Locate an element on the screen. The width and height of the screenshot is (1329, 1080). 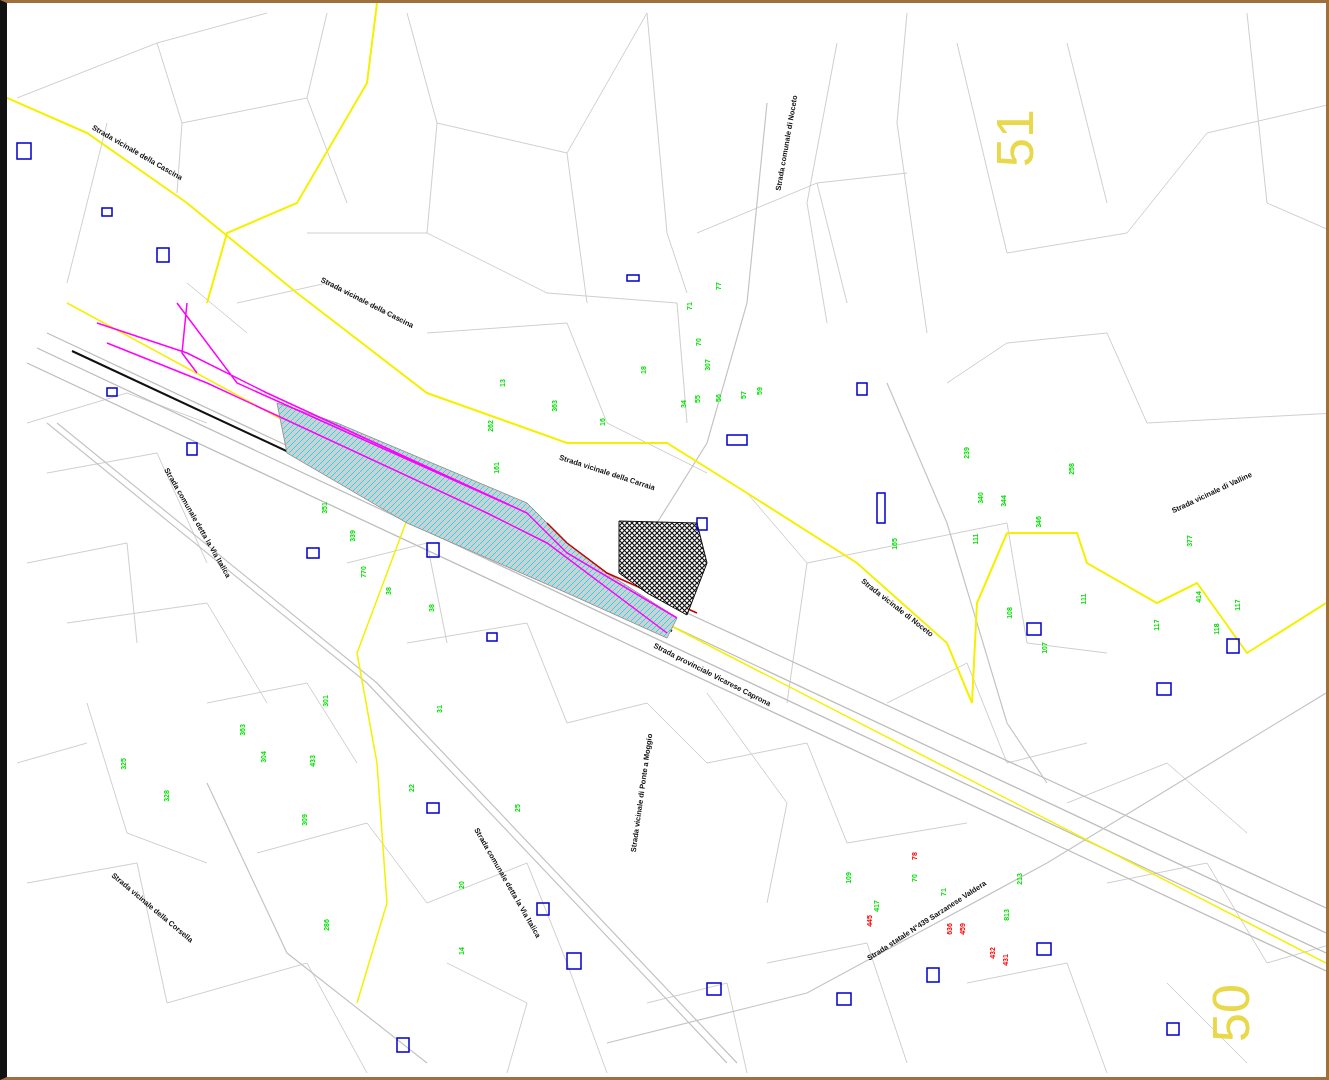
sheet-number: 50 is located at coordinates (1230, 1013).